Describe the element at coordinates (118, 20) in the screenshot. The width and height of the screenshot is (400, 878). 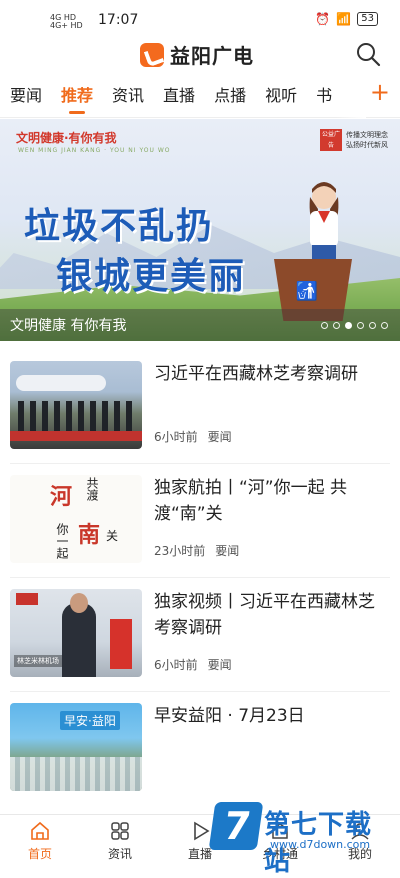
I see `clock: 17:07` at that location.